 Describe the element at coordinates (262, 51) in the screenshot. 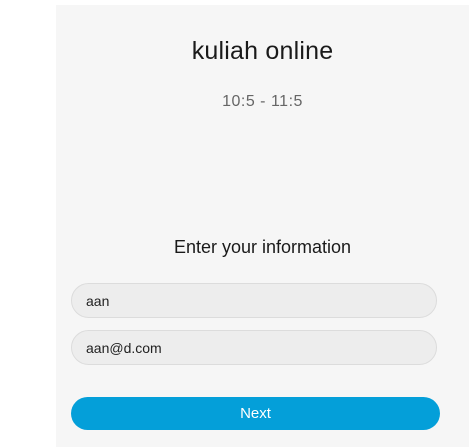

I see `meeting-title: kuliah online` at that location.